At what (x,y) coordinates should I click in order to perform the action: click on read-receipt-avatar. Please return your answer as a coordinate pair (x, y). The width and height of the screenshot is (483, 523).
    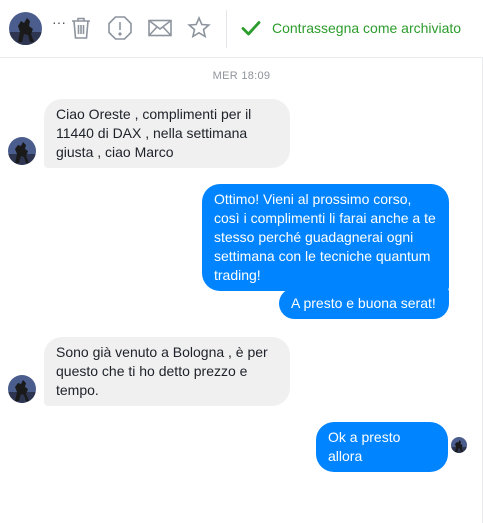
    Looking at the image, I should click on (459, 445).